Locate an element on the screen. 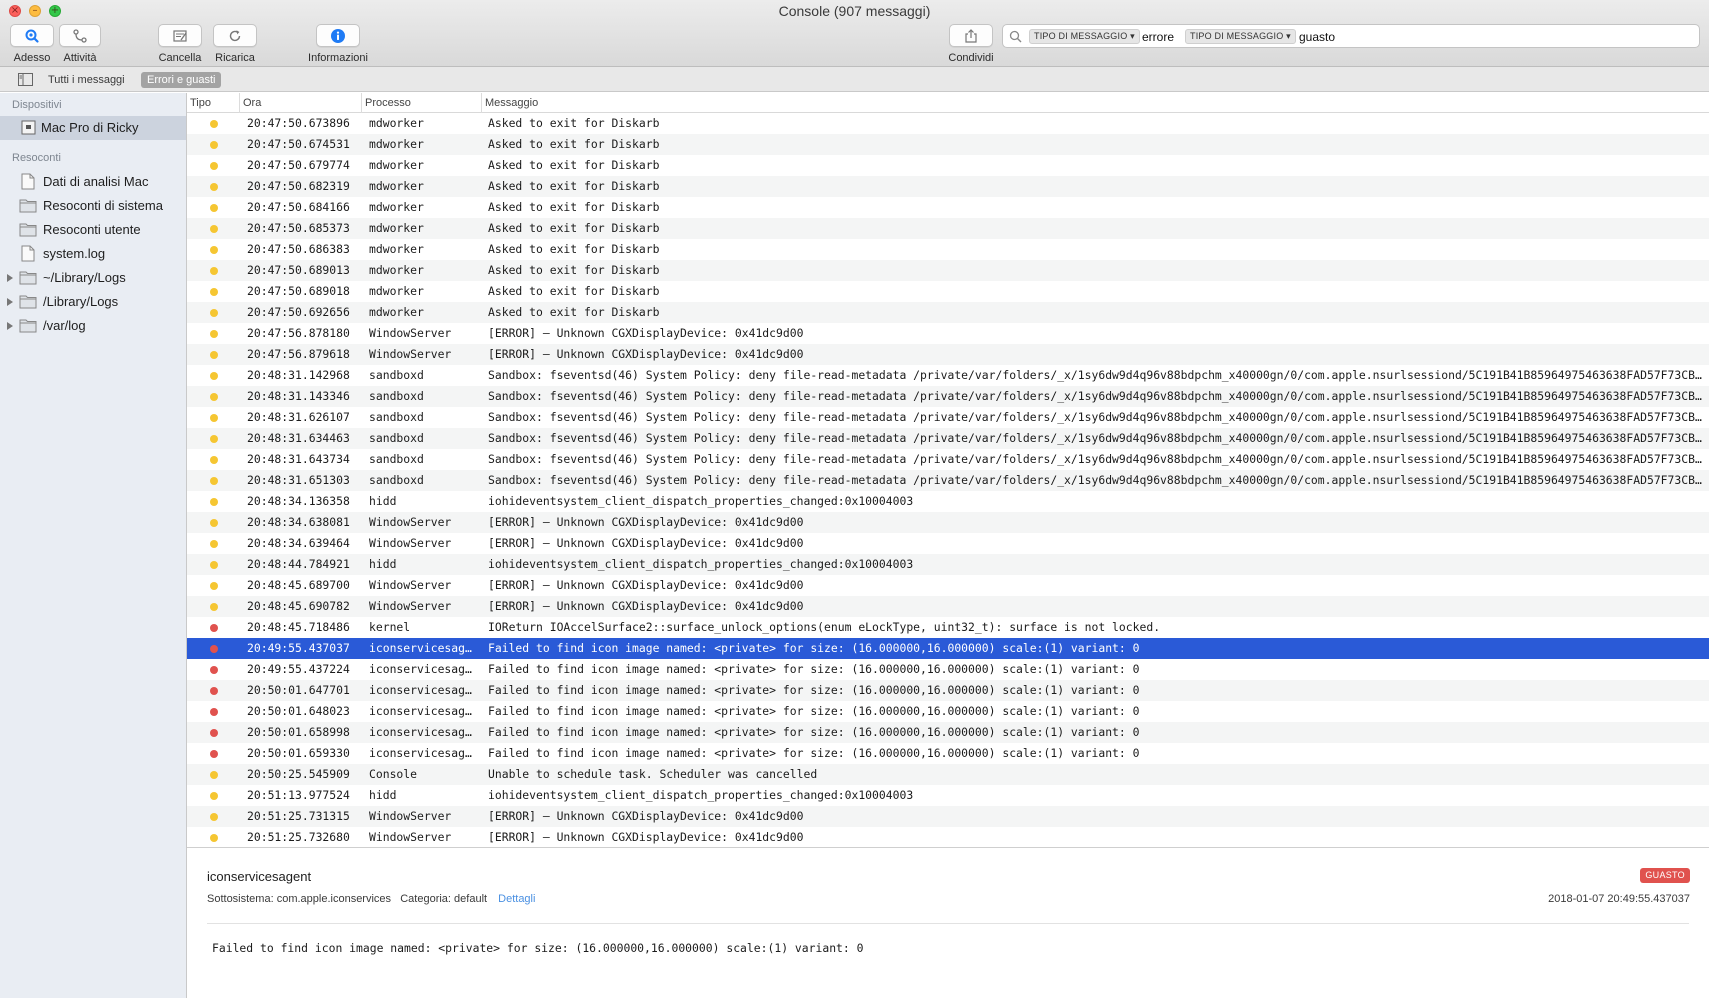 The height and width of the screenshot is (998, 1709). row-process: sandboxd is located at coordinates (396, 396).